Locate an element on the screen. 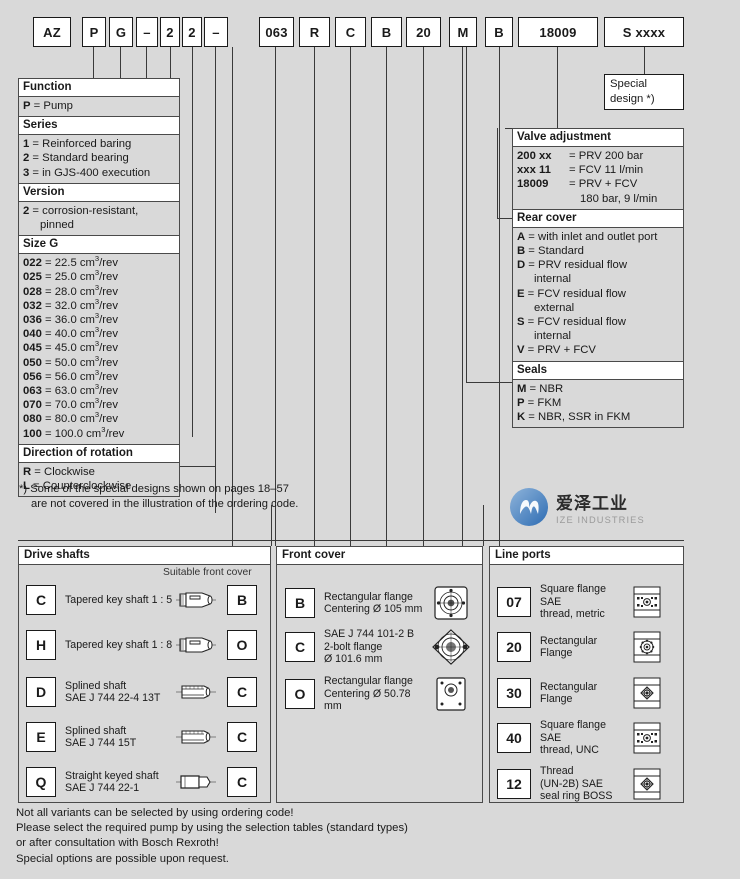 The image size is (740, 879). code-cell-20-4: 20 is located at coordinates (423, 32).